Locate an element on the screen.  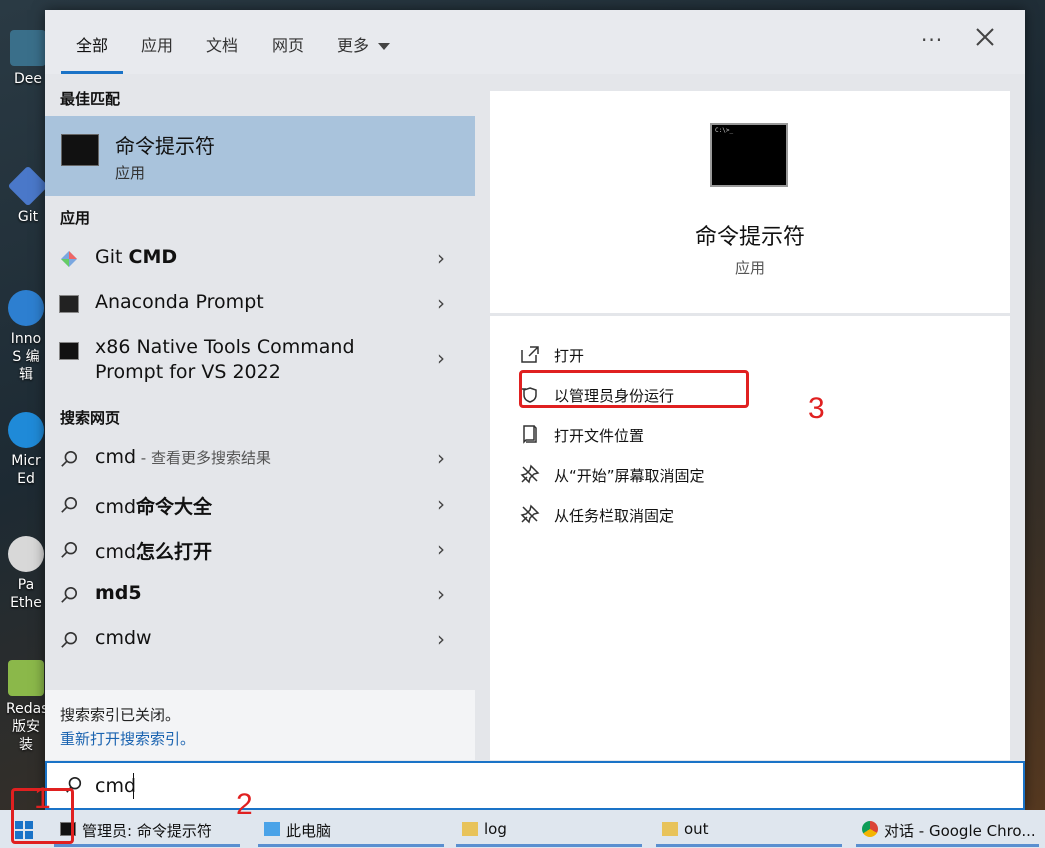
annotation-number: 2 is located at coordinates (244, 804).